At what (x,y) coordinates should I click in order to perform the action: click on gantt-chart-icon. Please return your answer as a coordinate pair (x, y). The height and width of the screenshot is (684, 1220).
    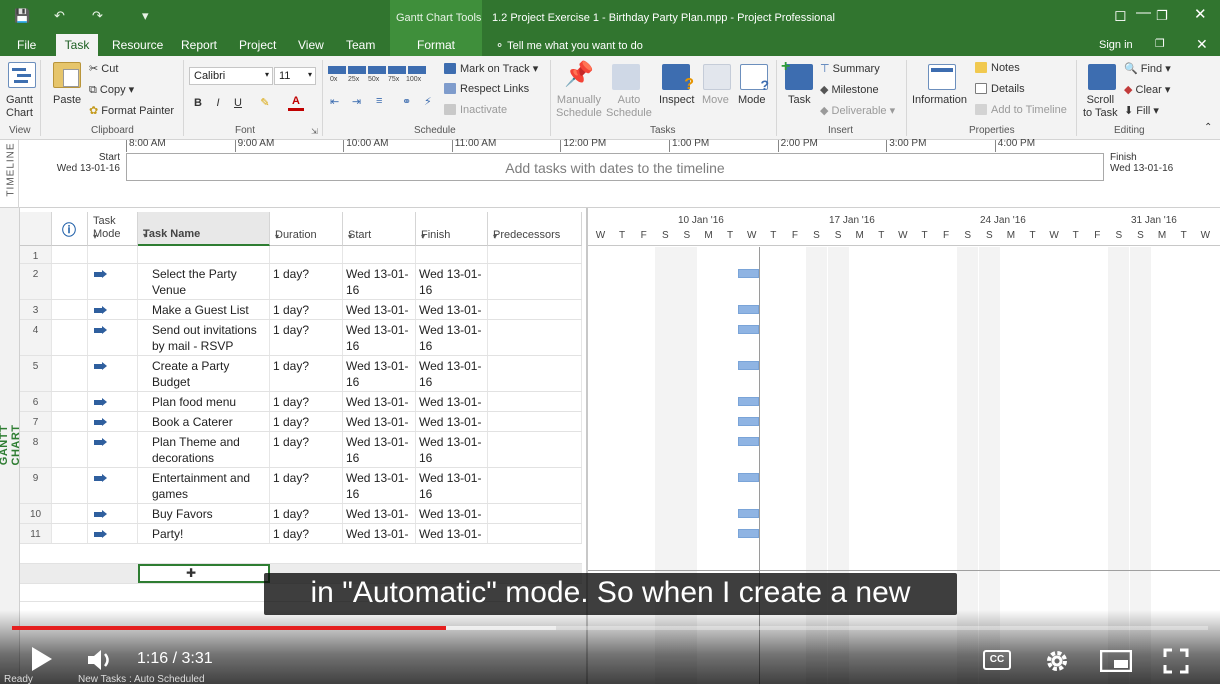
    Looking at the image, I should click on (22, 75).